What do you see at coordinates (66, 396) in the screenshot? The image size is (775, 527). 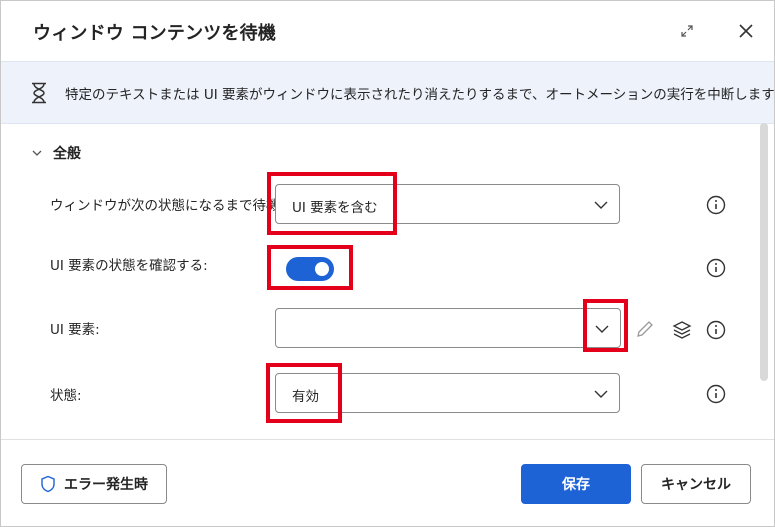 I see `state-label: 状態:` at bounding box center [66, 396].